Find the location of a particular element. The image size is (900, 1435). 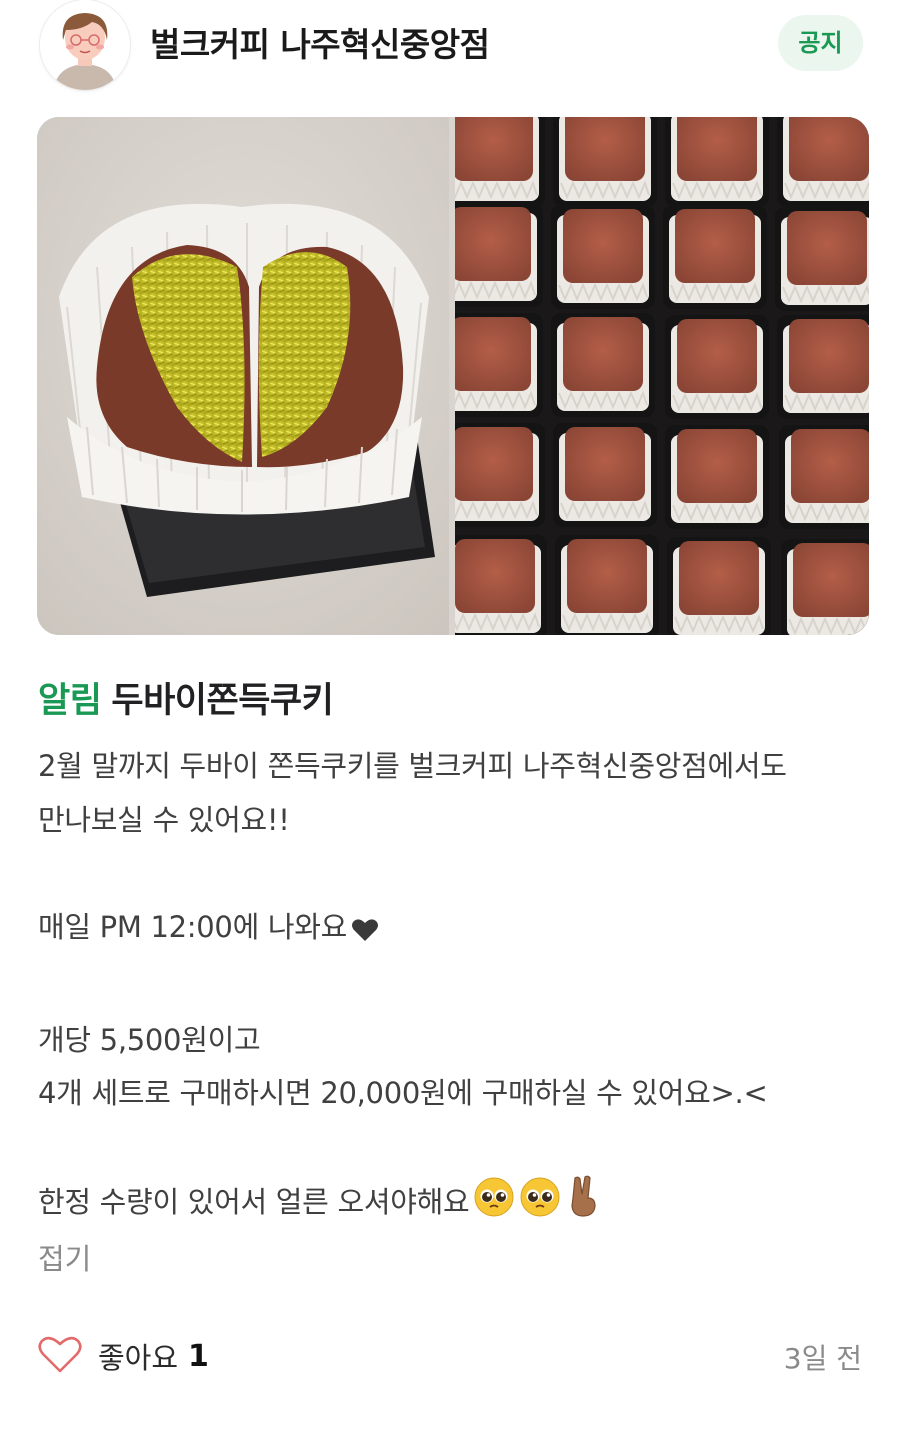

post-title-text: 두바이쫀득쿠키 is located at coordinates (222, 701).